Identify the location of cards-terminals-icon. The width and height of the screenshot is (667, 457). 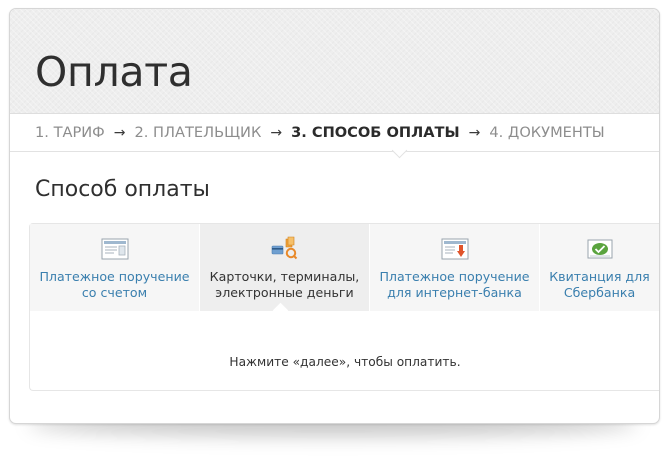
(284, 248).